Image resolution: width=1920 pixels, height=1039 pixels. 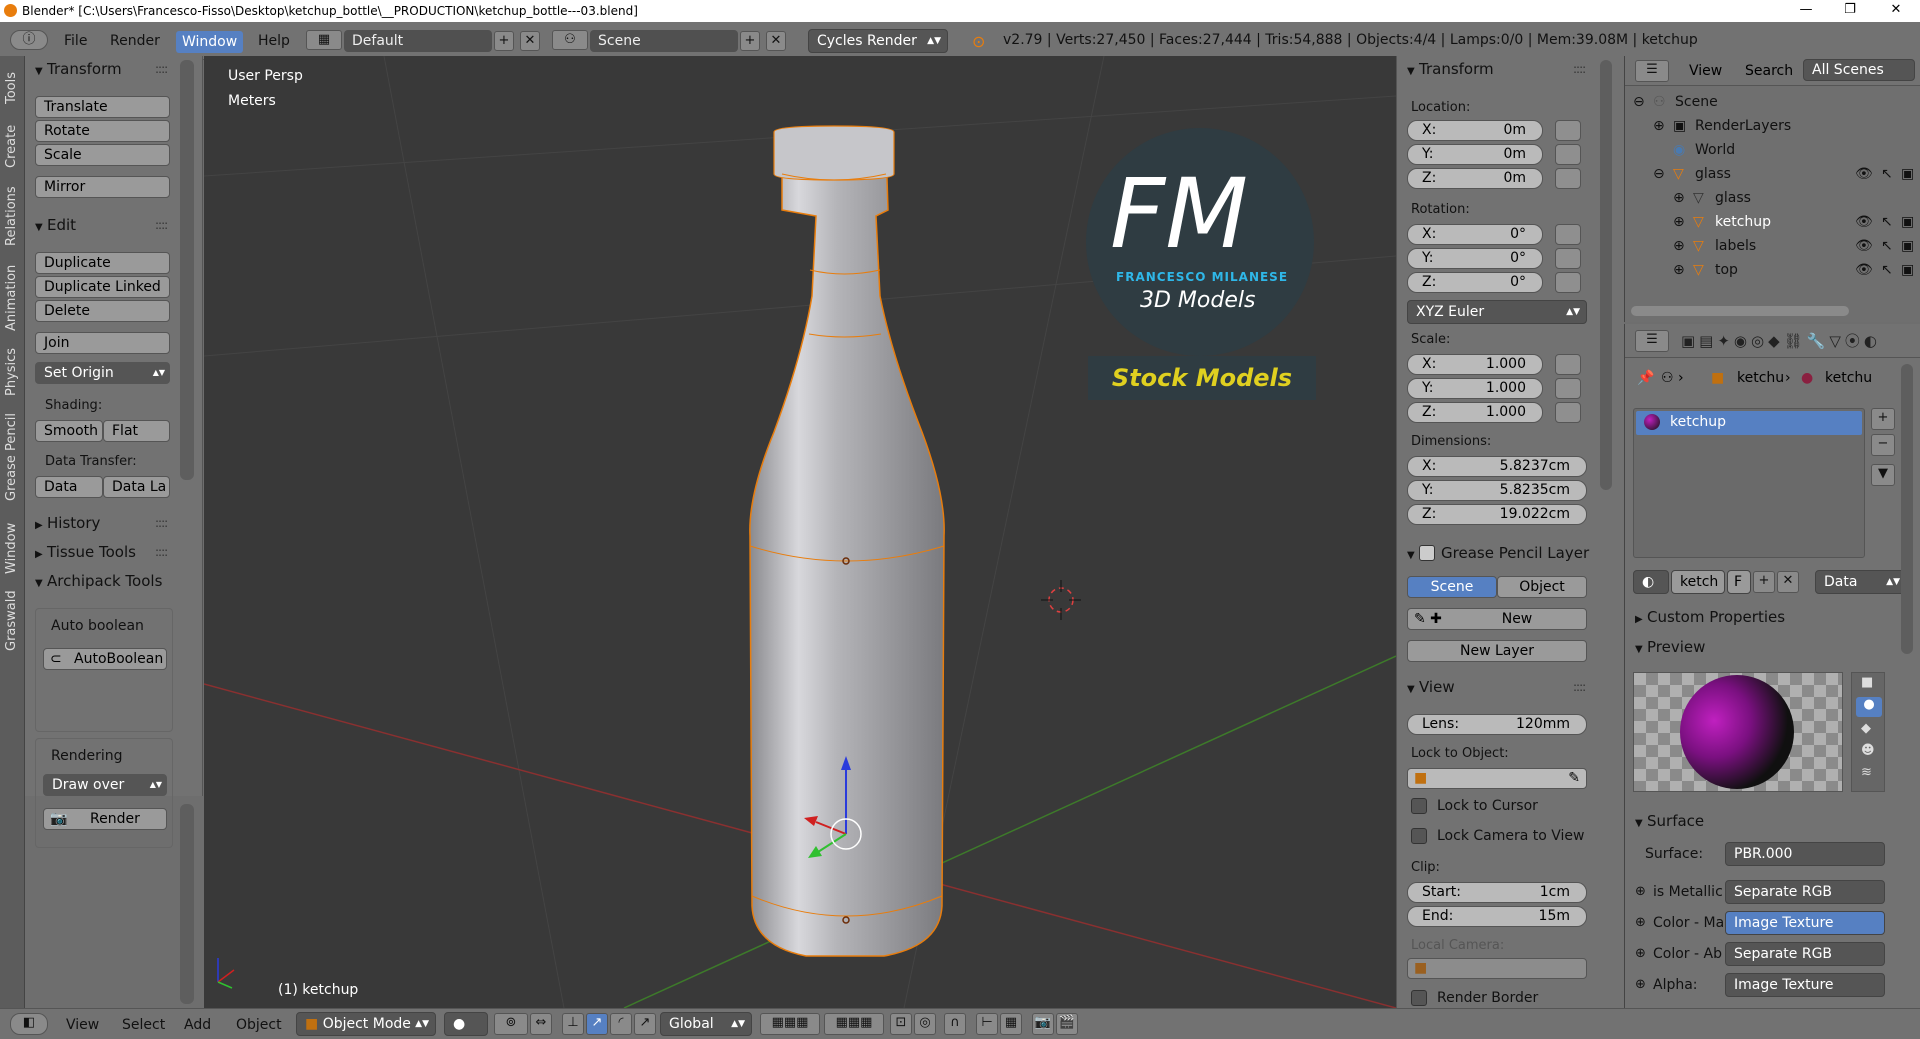 I want to click on snap-element-icon: ⊢, so click(x=987, y=1024).